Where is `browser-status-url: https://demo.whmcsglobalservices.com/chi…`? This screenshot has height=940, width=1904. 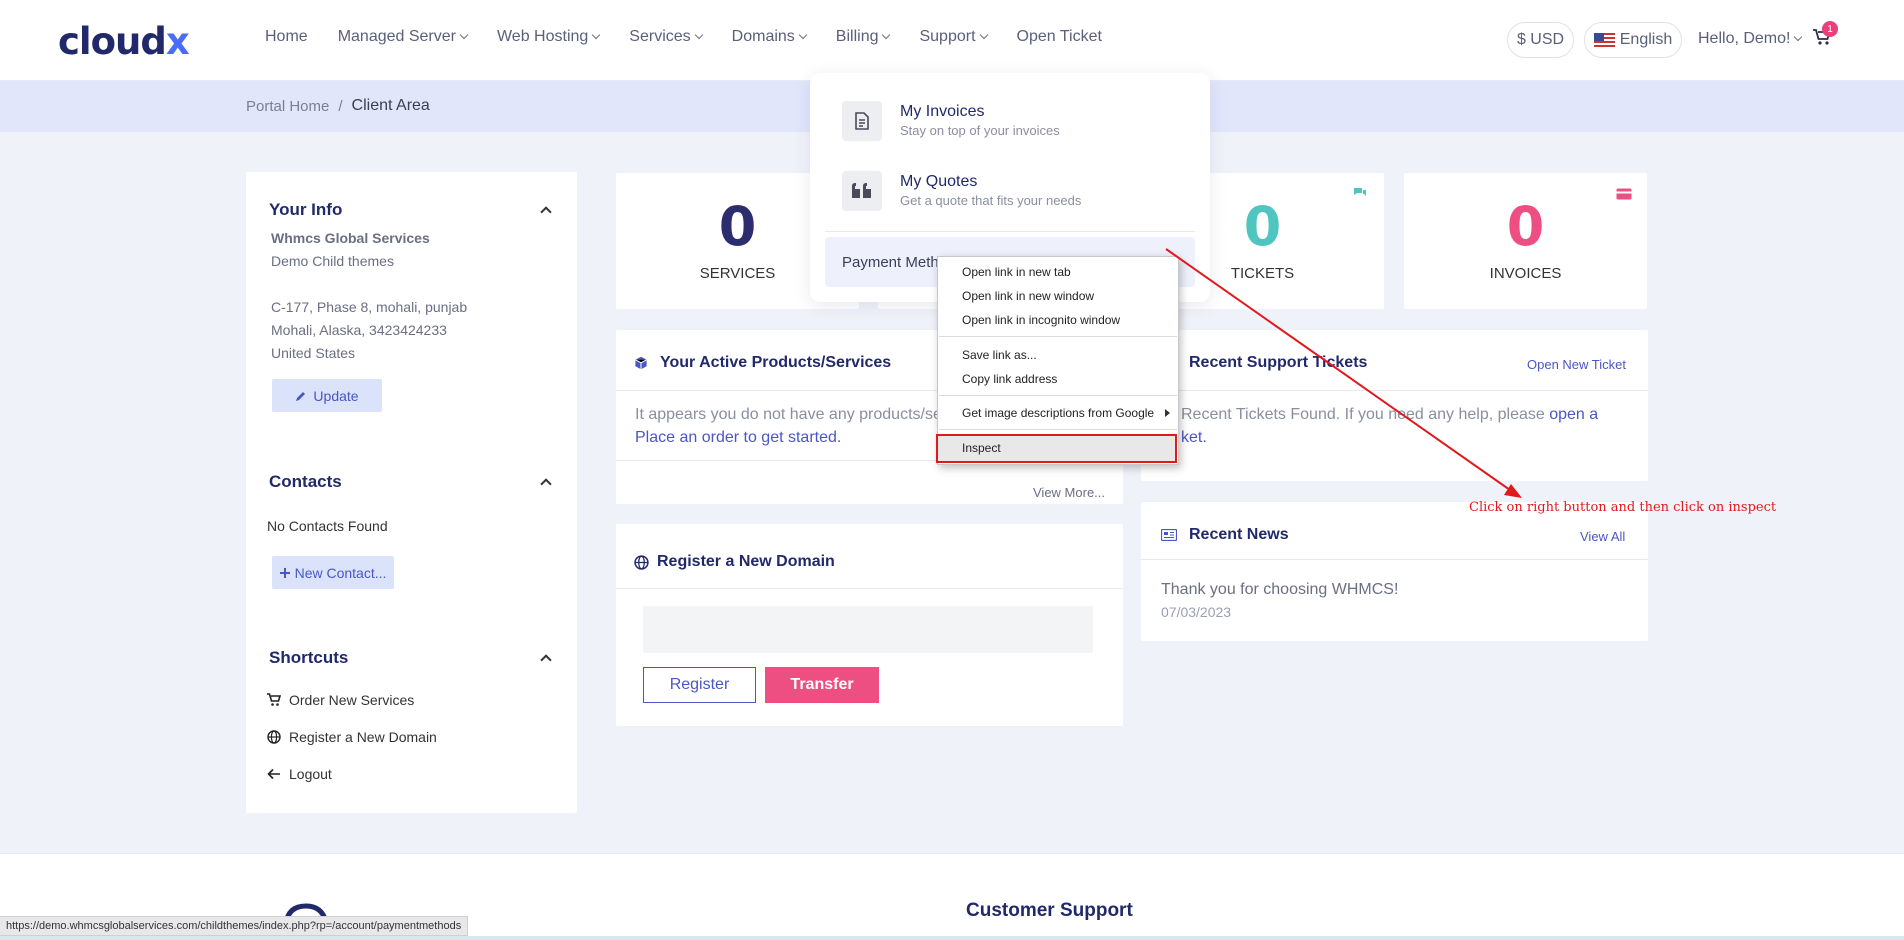 browser-status-url: https://demo.whmcsglobalservices.com/chi… is located at coordinates (234, 926).